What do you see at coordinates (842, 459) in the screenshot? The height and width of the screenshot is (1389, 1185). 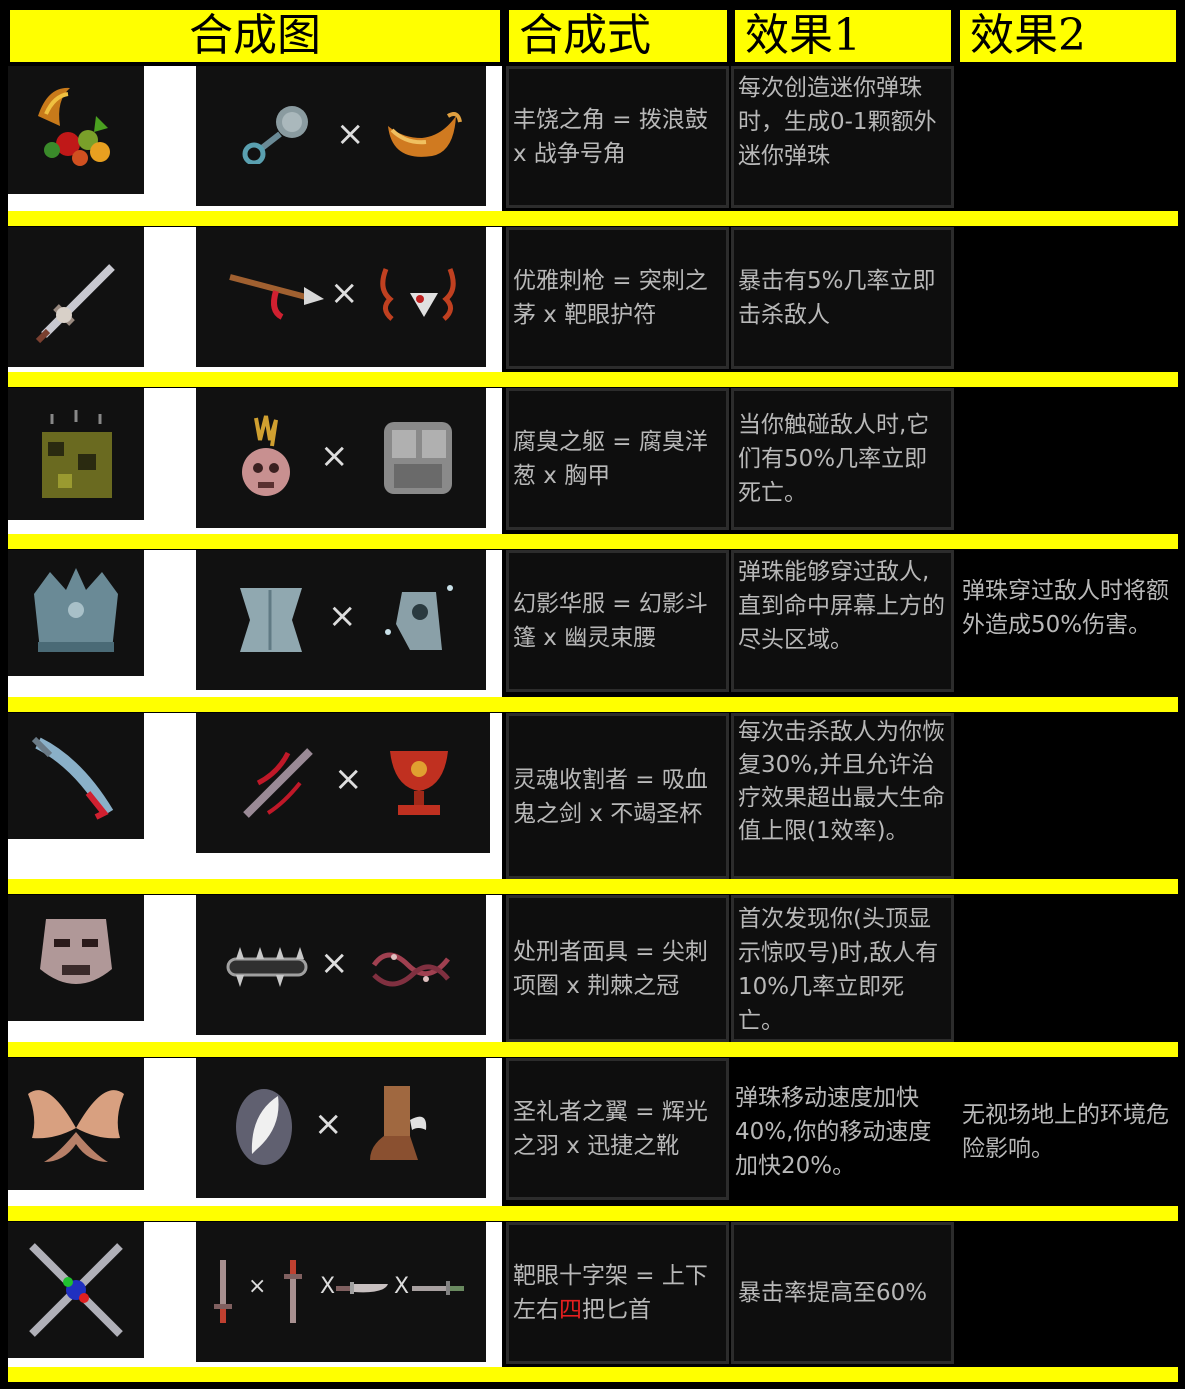 I see `effect1-cell: 当你触碰敌人时,它们有50%几率立即死亡。` at bounding box center [842, 459].